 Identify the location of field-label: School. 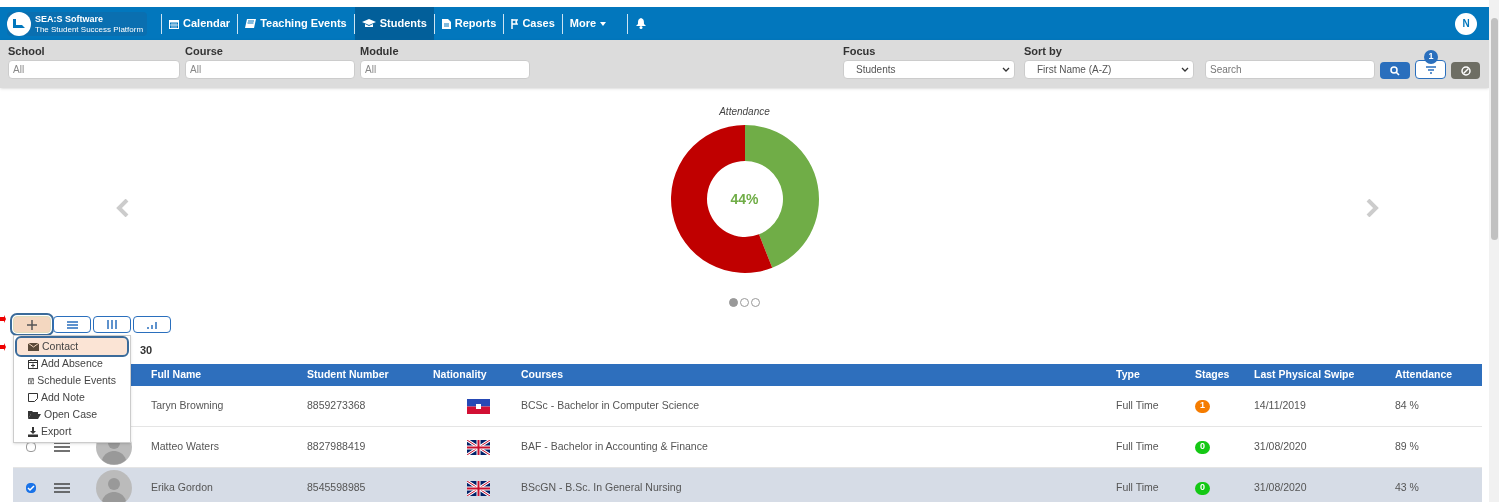
(27, 51).